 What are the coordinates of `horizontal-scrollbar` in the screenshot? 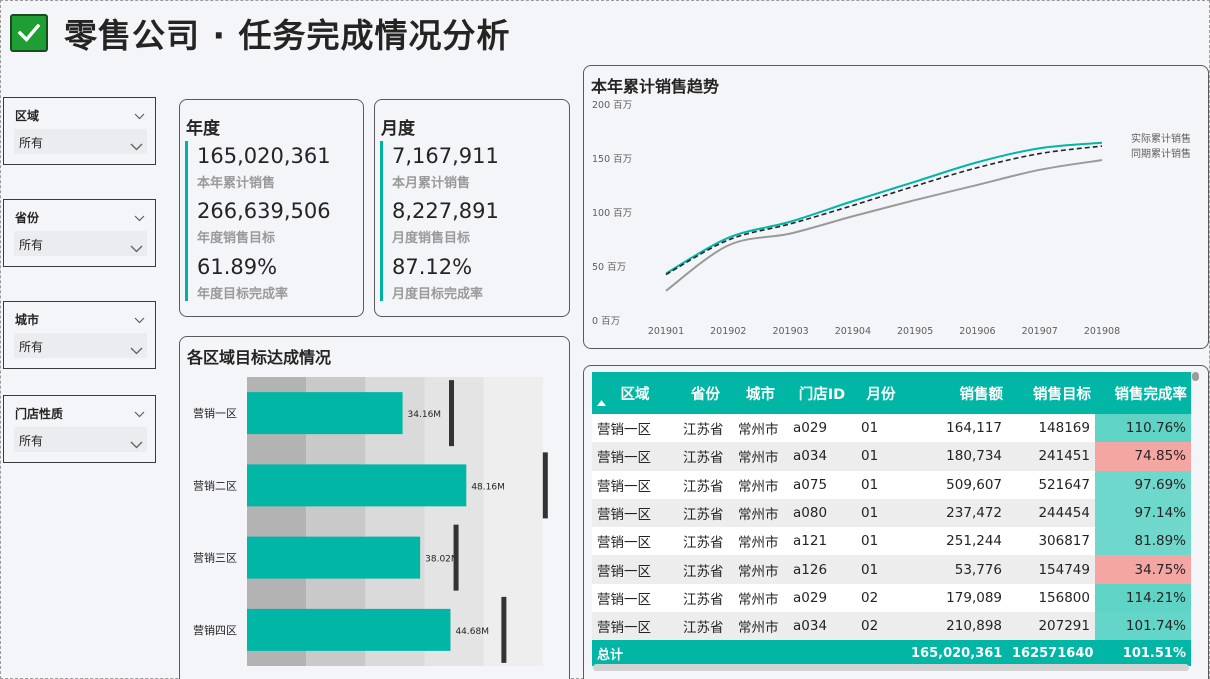 It's located at (891, 667).